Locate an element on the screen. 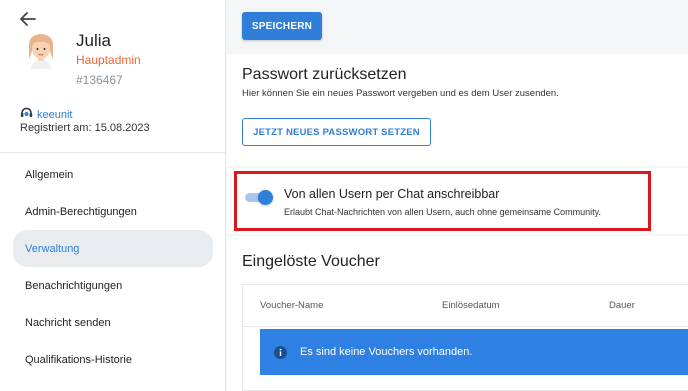 The image size is (688, 391). user-name: Julia is located at coordinates (93, 40).